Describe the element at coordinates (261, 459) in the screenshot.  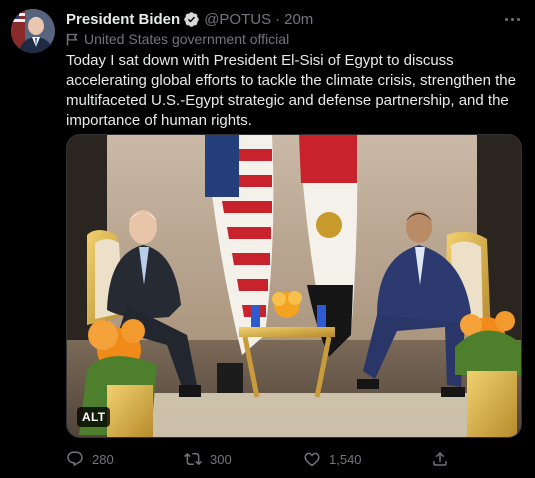
I see `action-bar: 280 300 1,540` at that location.